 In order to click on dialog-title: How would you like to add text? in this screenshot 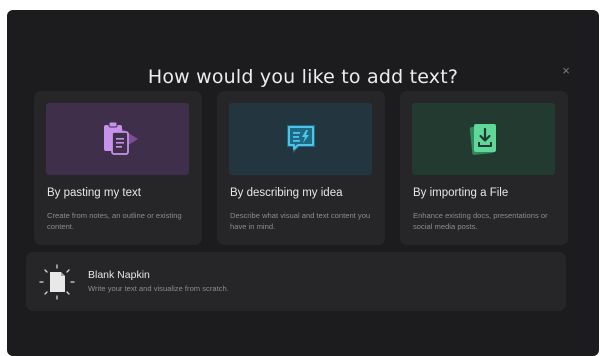, I will do `click(303, 77)`.